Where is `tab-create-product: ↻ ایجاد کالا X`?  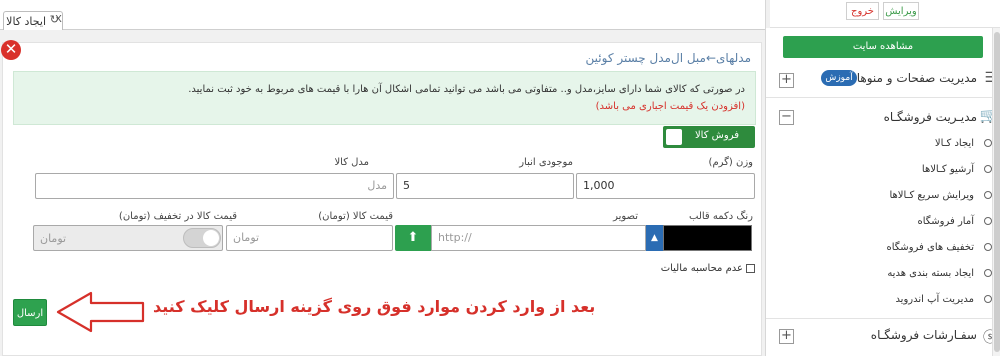
tab-create-product: ↻ ایجاد کالا X is located at coordinates (33, 20).